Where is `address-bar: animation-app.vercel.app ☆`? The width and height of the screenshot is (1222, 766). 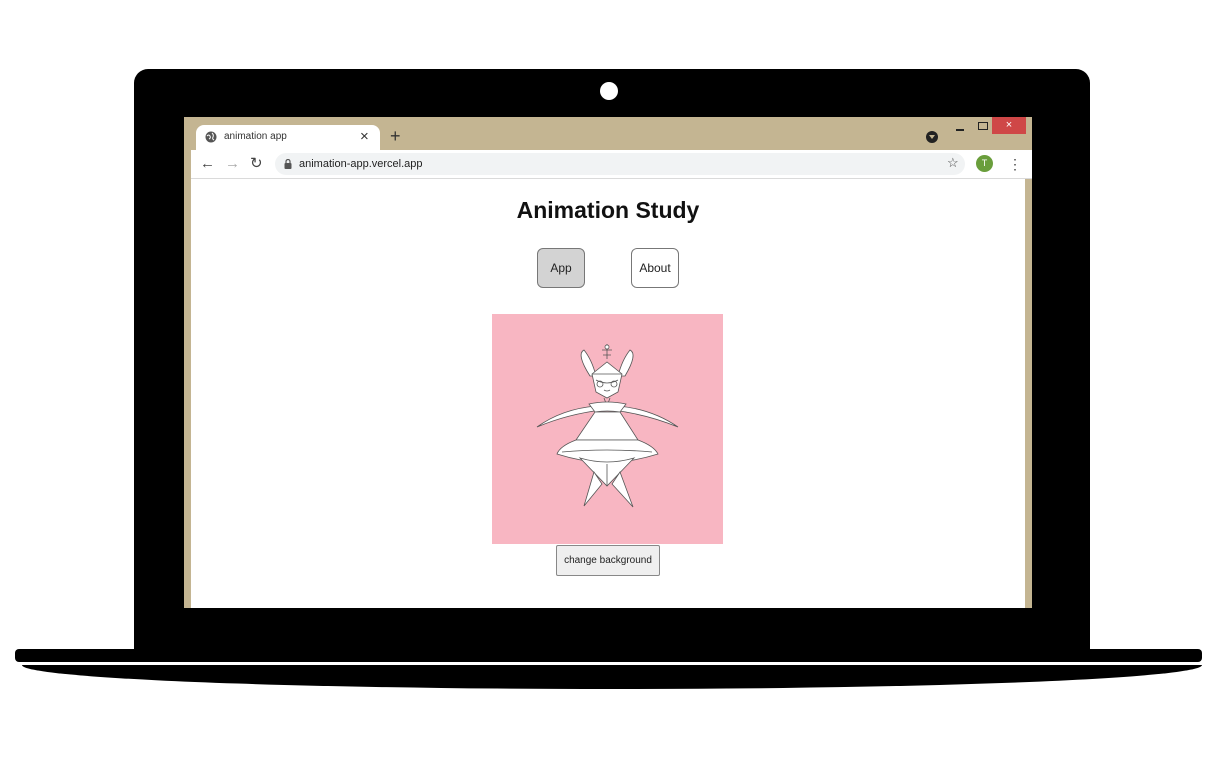
address-bar: animation-app.vercel.app ☆ is located at coordinates (620, 164).